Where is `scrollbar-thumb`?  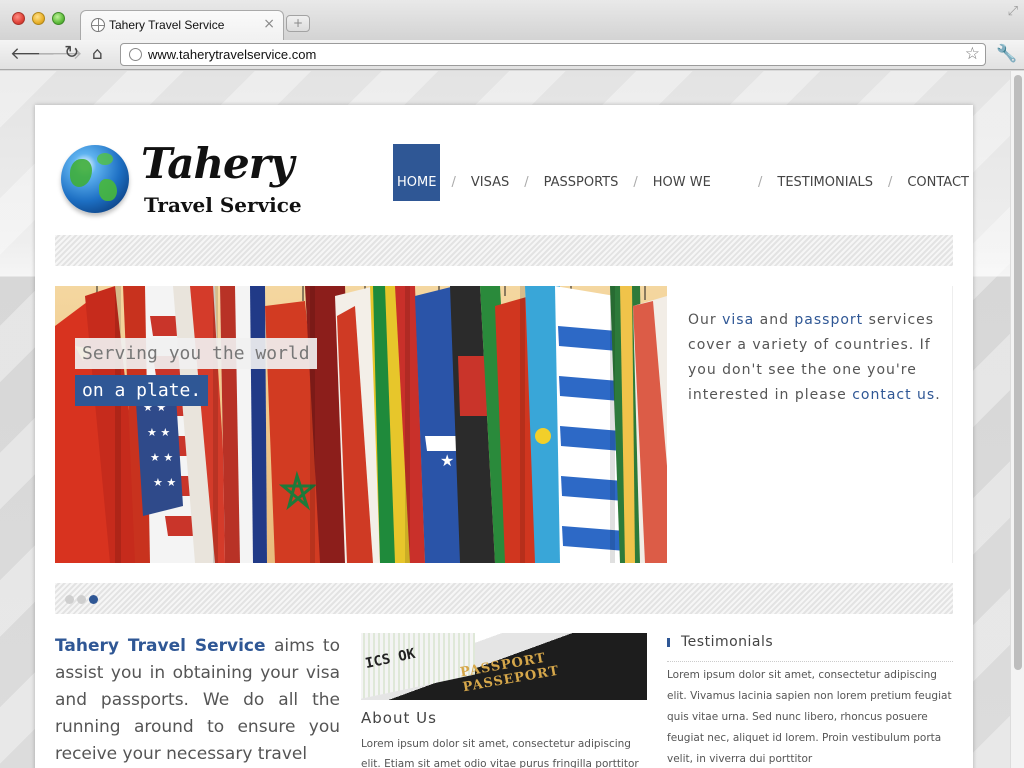
scrollbar-thumb is located at coordinates (1018, 372).